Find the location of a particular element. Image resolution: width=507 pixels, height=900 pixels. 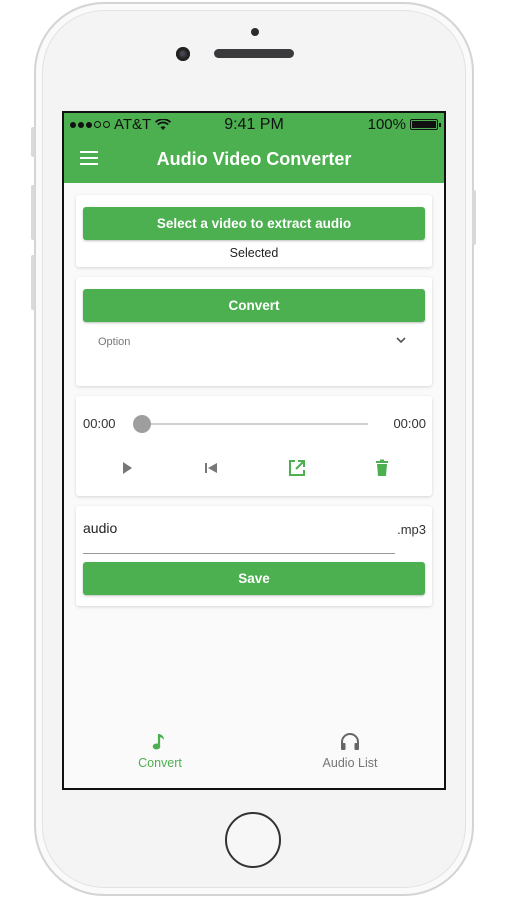

home-button is located at coordinates (253, 840).